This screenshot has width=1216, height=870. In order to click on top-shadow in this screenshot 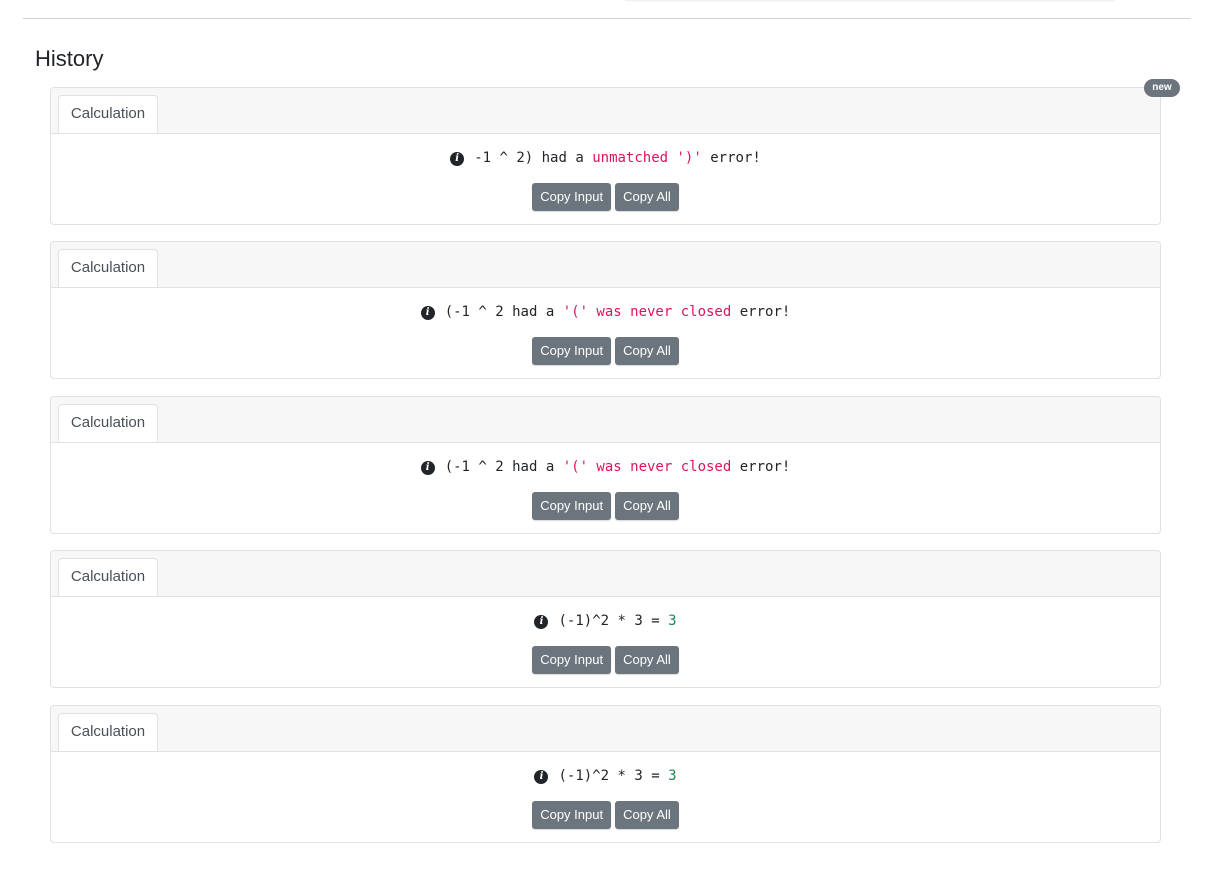, I will do `click(870, 1)`.